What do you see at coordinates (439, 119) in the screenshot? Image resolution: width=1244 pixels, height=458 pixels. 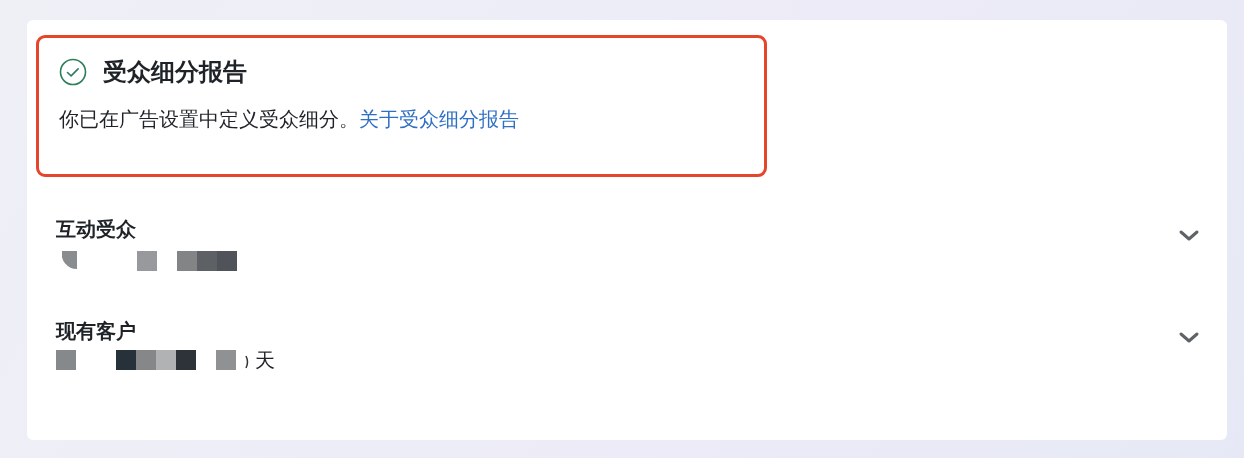 I see `help-link: 关于受众细分报告` at bounding box center [439, 119].